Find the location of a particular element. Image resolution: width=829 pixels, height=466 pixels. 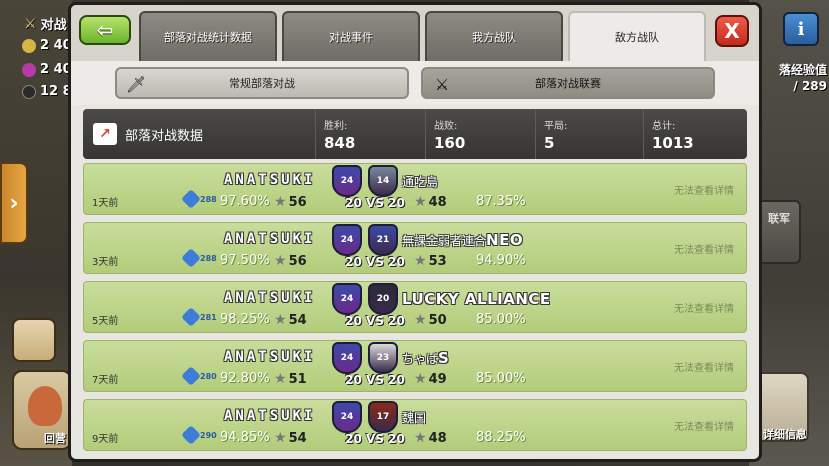

resource-dark-elixir: 12 8 is located at coordinates (47, 91).